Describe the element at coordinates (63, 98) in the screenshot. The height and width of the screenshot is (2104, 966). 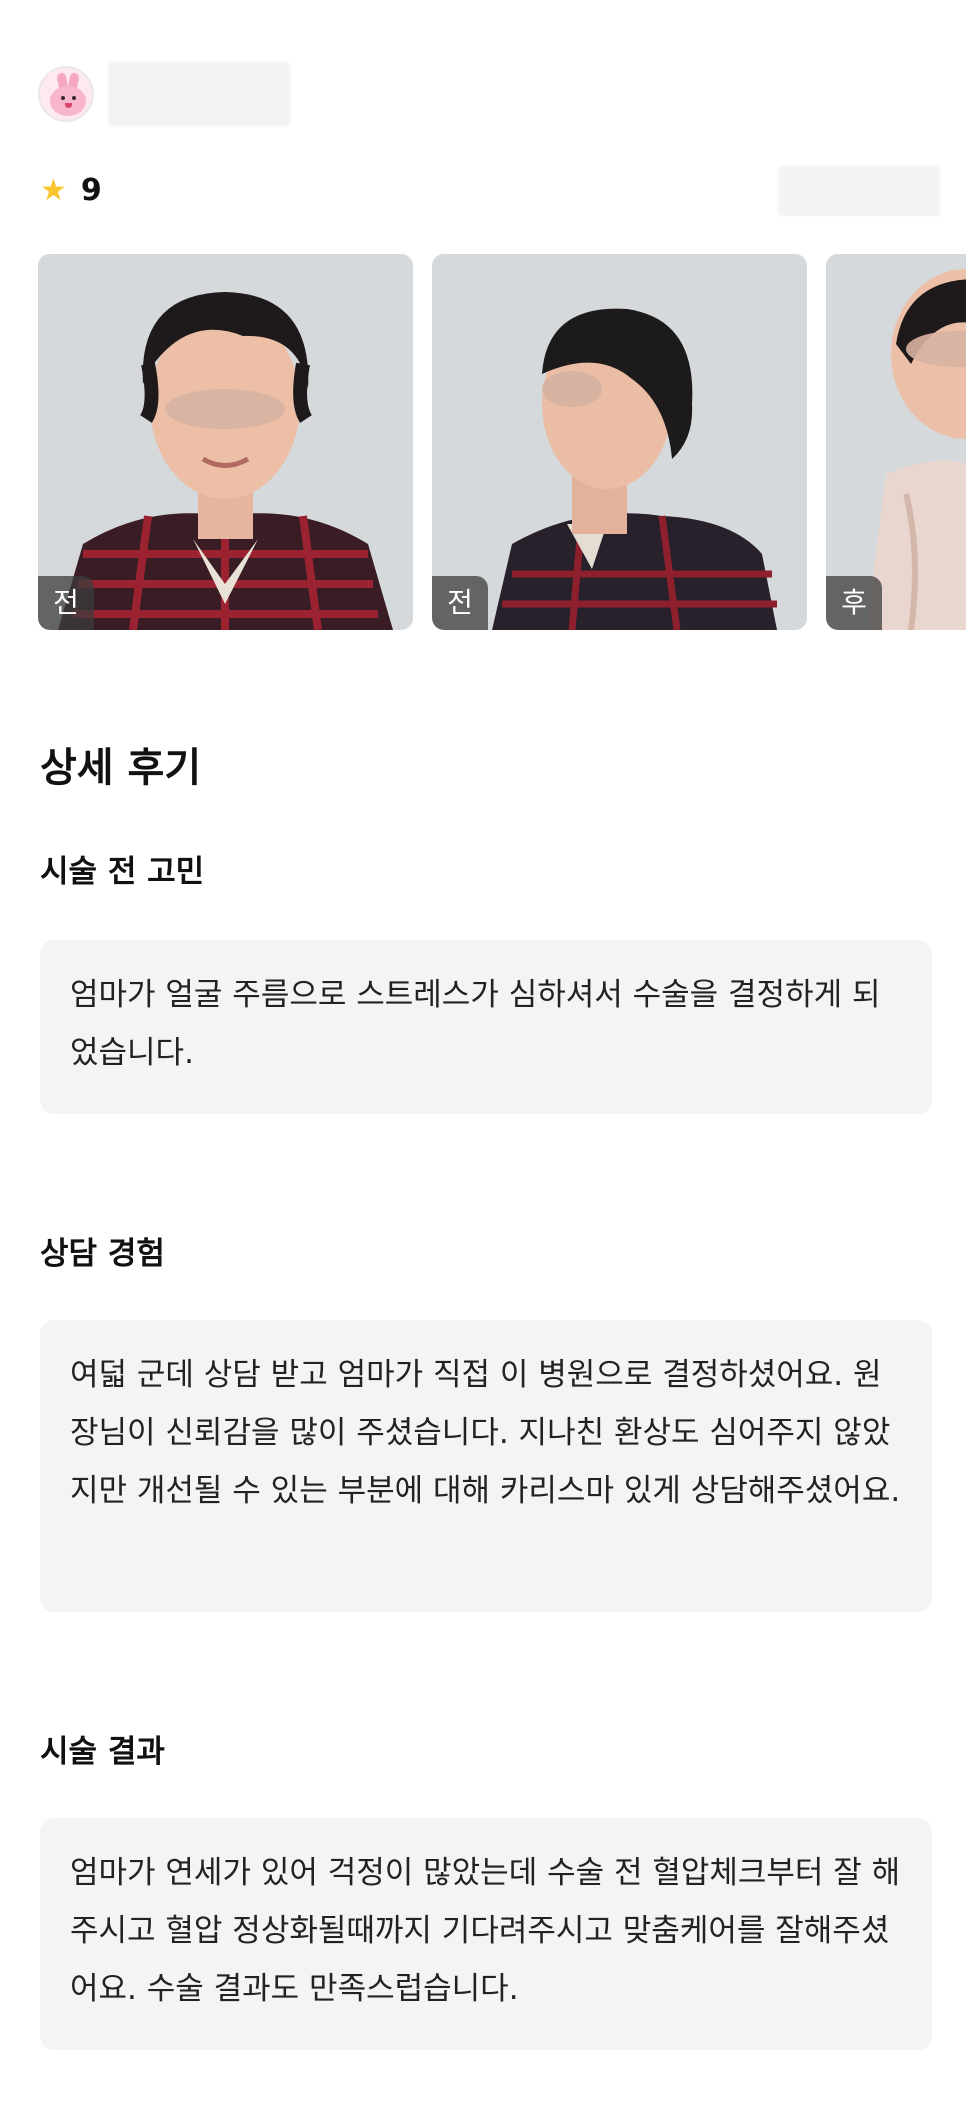
I see `bunny-eye-left` at that location.